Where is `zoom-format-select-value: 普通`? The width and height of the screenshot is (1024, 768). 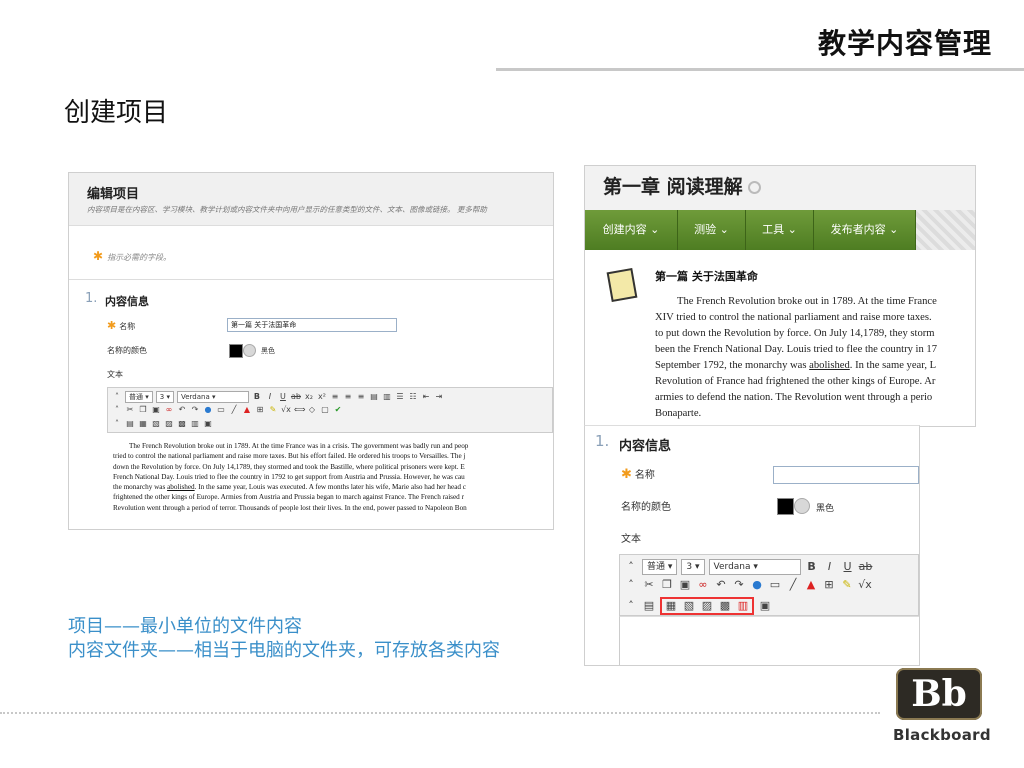
zoom-format-select-value: 普通 is located at coordinates (656, 567).